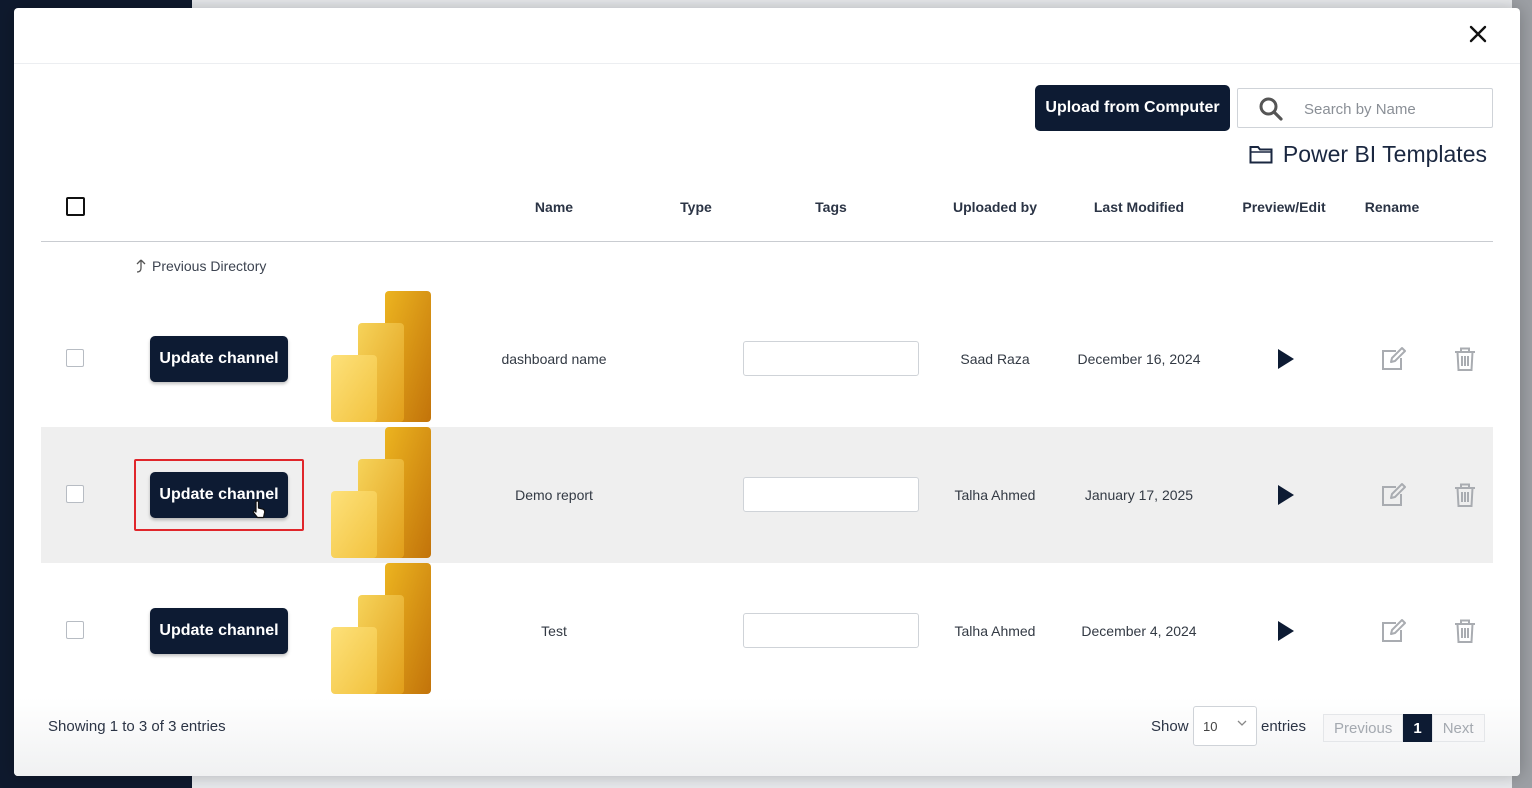 Image resolution: width=1532 pixels, height=788 pixels. I want to click on column-last-modified: Last Modified, so click(1139, 212).